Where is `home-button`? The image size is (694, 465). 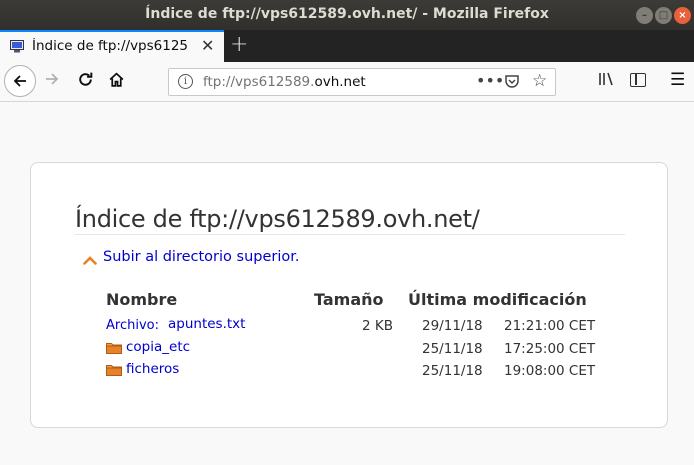
home-button is located at coordinates (116, 81).